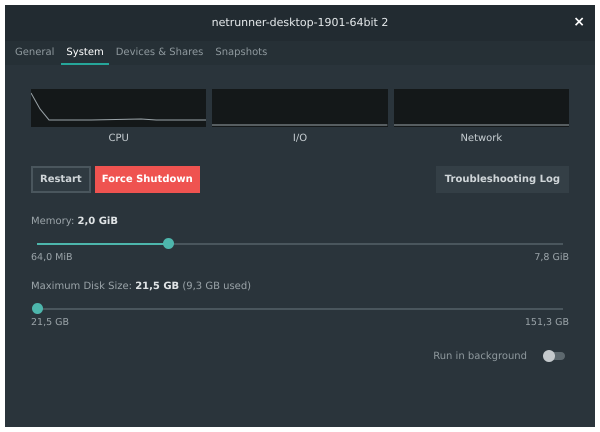 This screenshot has width=600, height=432. I want to click on tab: Snapshots, so click(241, 53).